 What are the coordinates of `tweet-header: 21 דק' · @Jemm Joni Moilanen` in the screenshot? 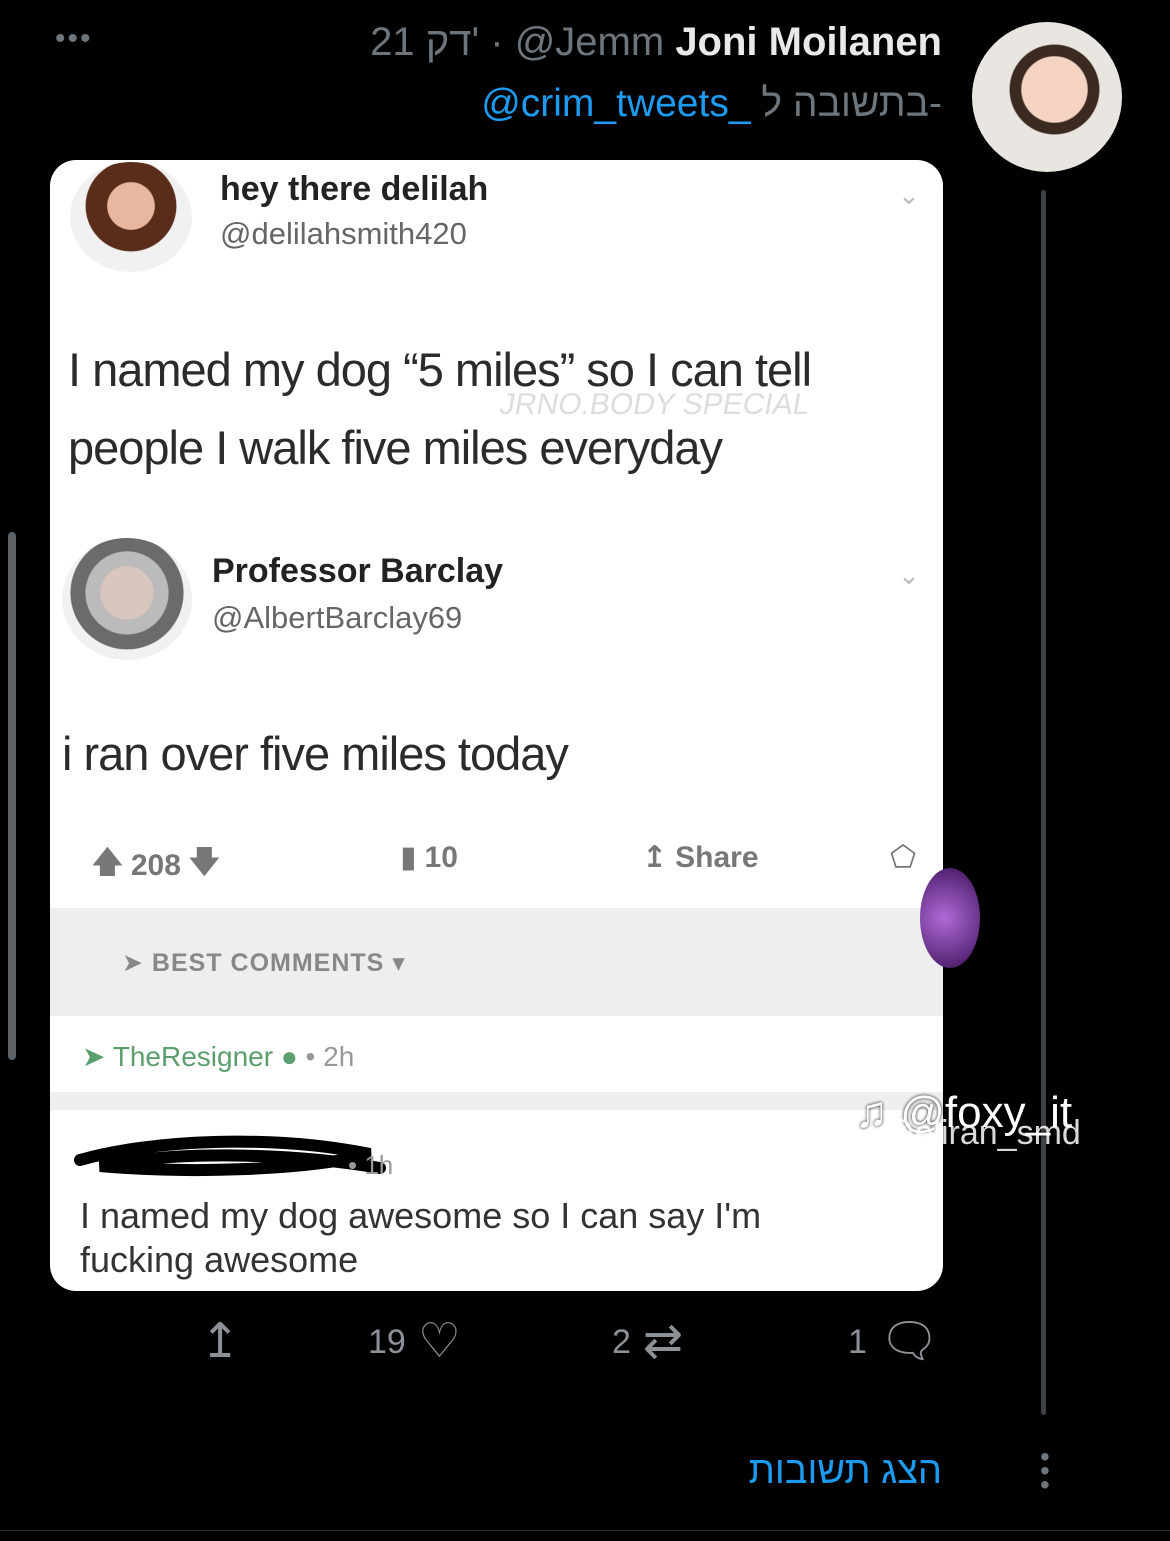 It's located at (656, 42).